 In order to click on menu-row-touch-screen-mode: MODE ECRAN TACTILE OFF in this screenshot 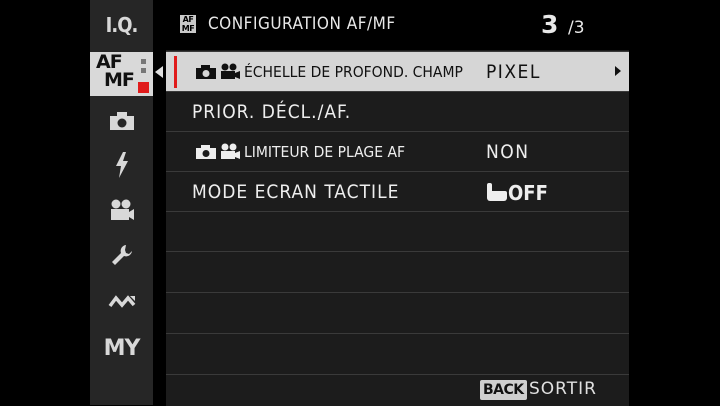, I will do `click(397, 191)`.